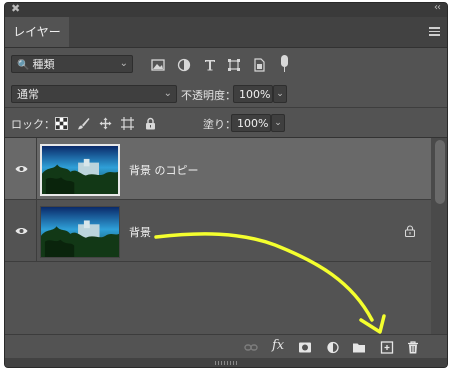 The width and height of the screenshot is (452, 374). Describe the element at coordinates (150, 123) in the screenshot. I see `lock-all-icon` at that location.